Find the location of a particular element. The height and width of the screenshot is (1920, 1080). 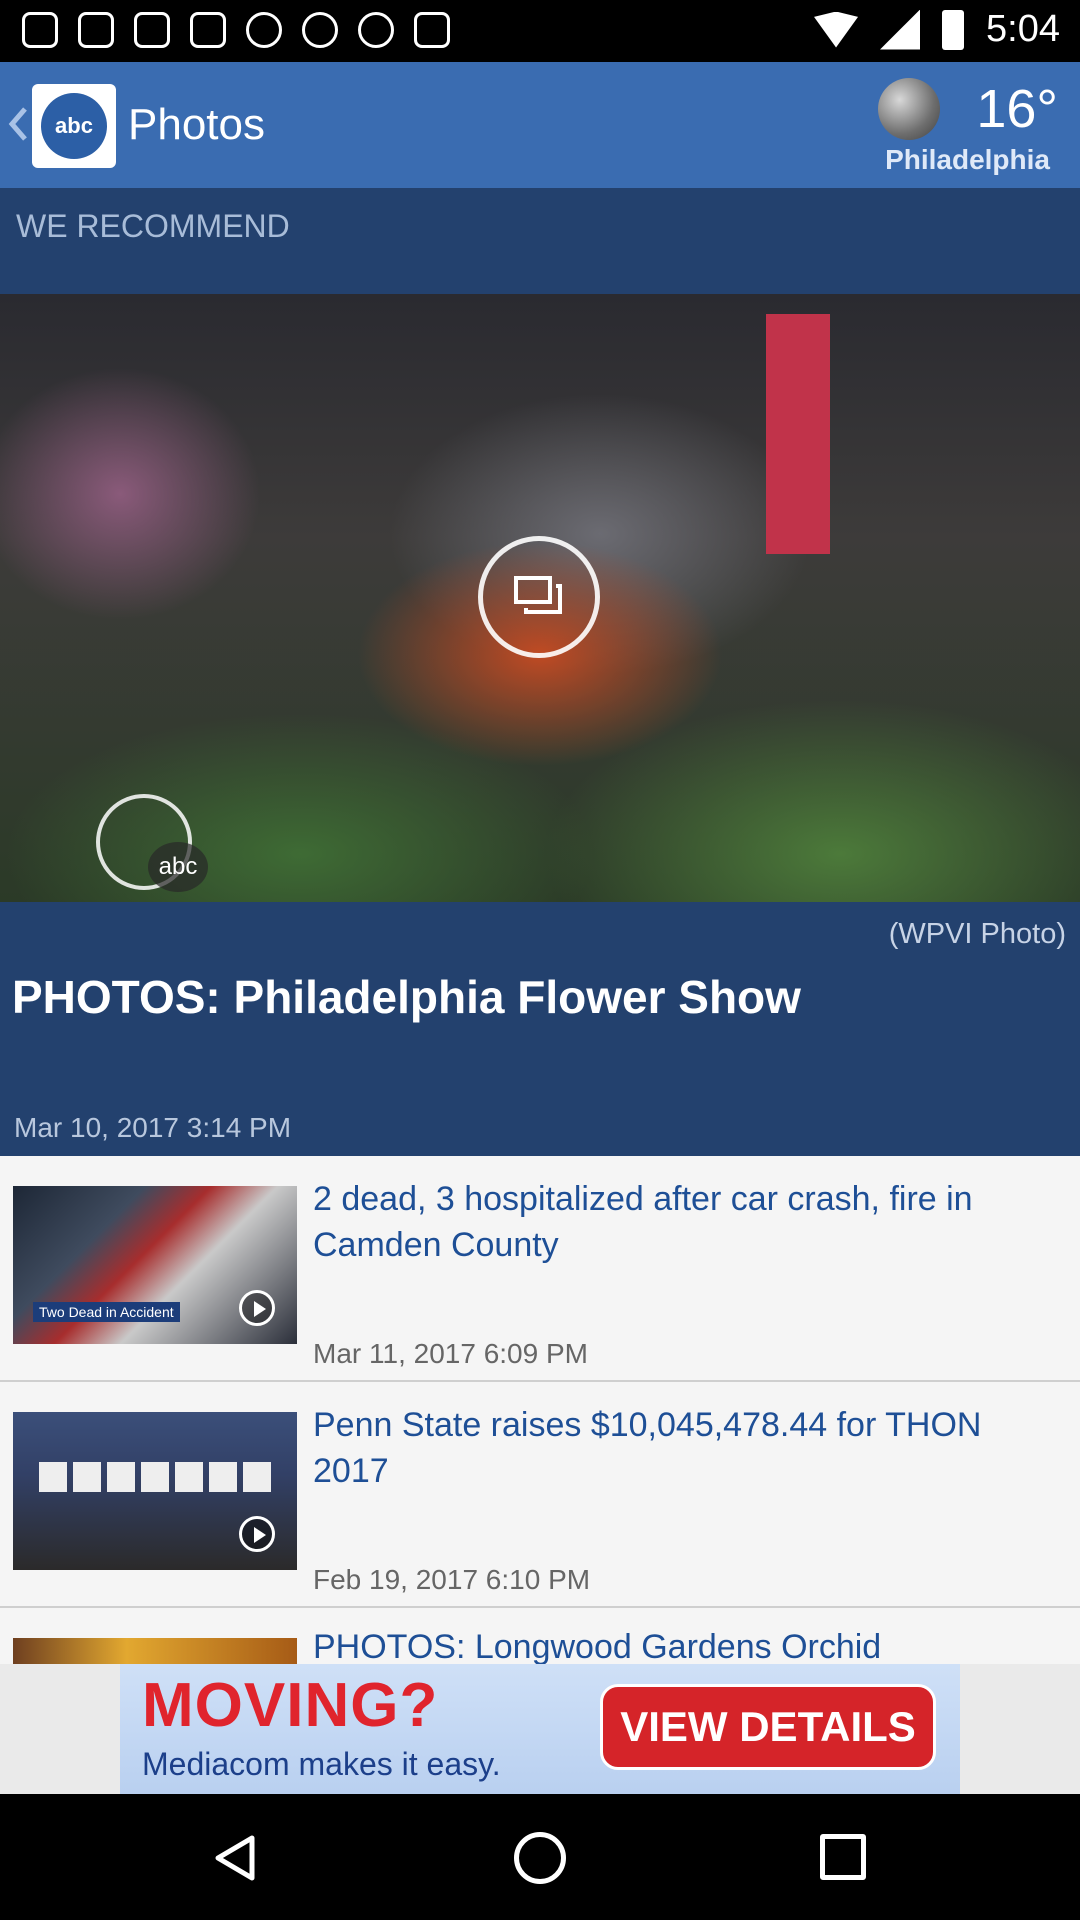

thumbnail-signs is located at coordinates (155, 1477).